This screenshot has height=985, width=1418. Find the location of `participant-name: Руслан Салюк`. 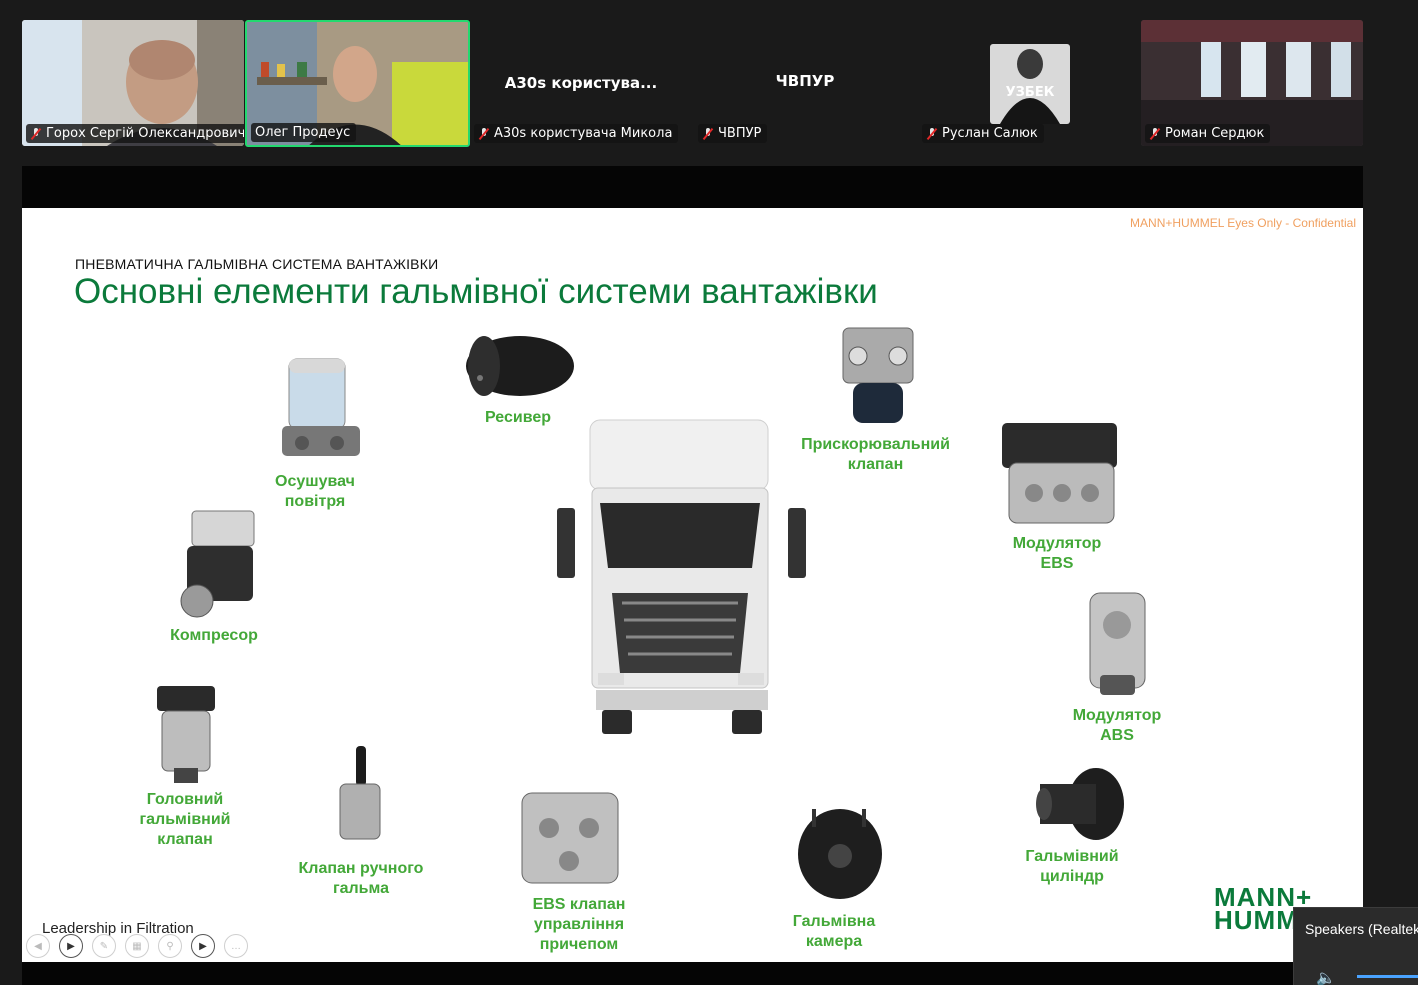

participant-name: Руслан Салюк is located at coordinates (990, 133).